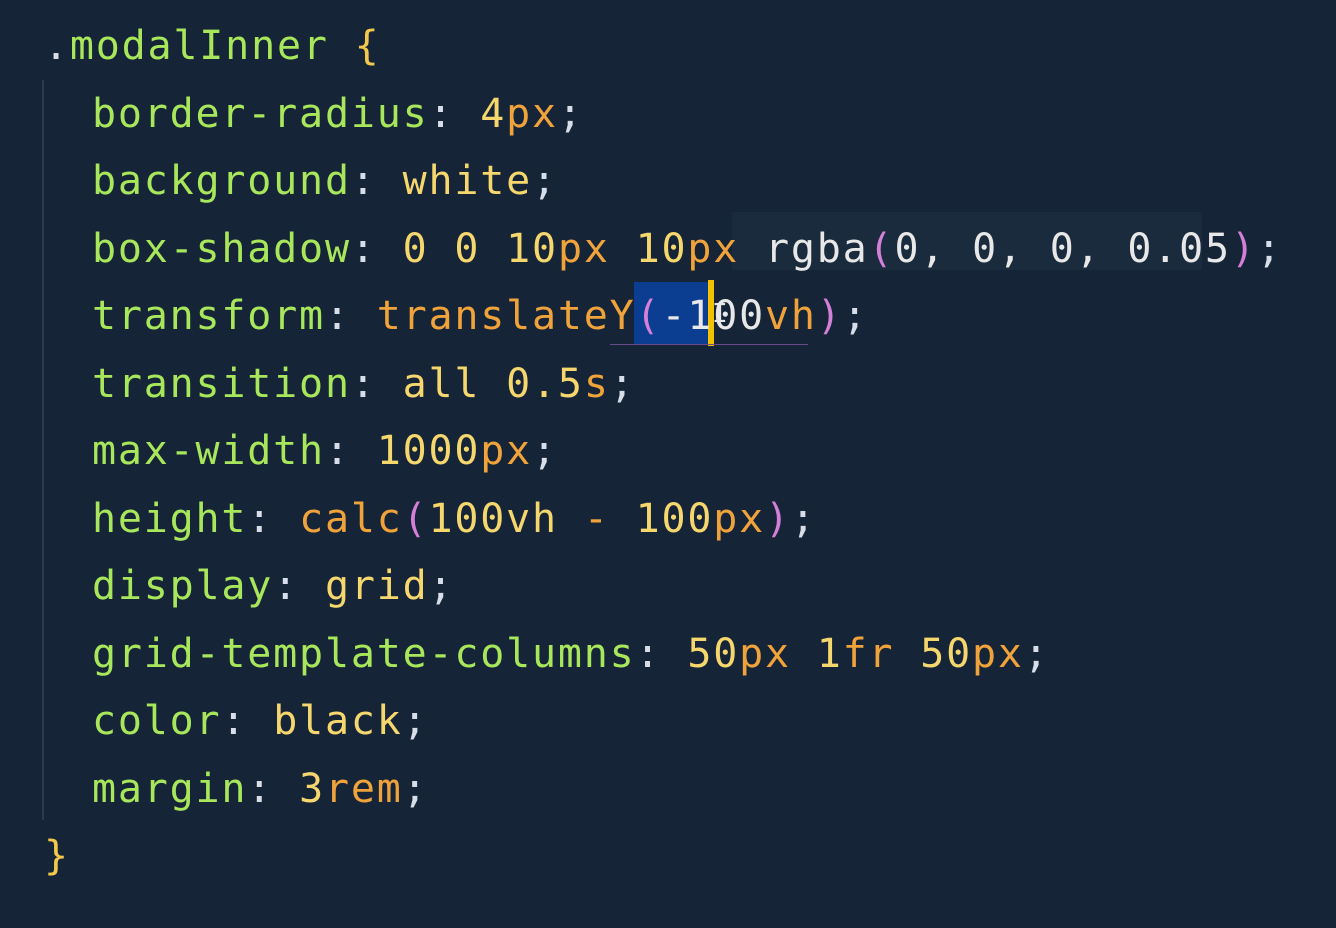  What do you see at coordinates (364, 654) in the screenshot?
I see `property-name: grid-template-columns` at bounding box center [364, 654].